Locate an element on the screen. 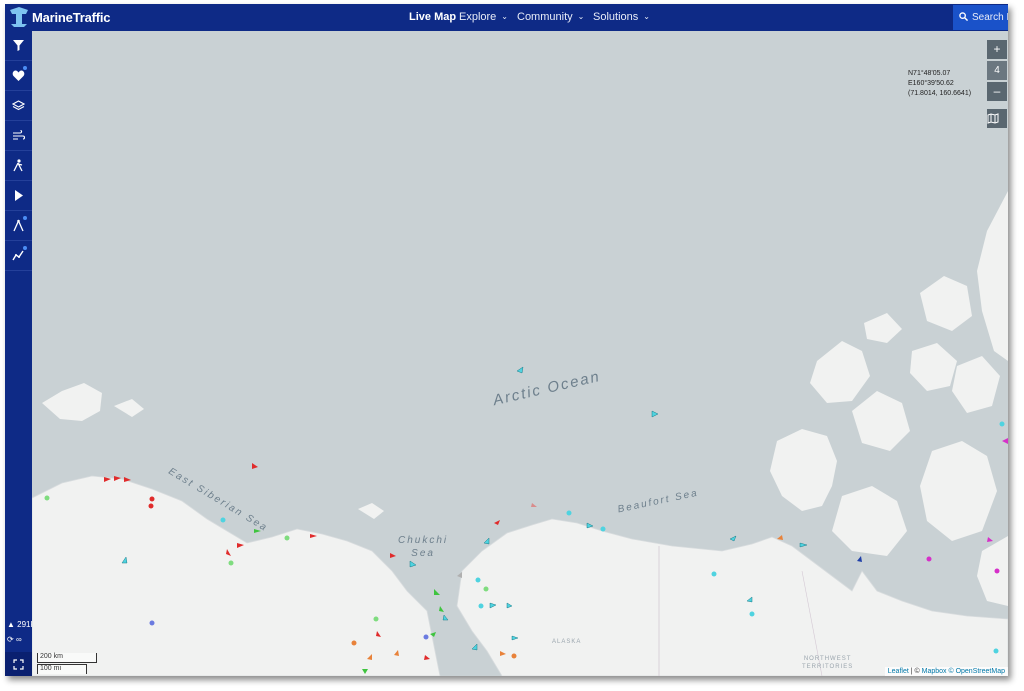 This screenshot has height=691, width=1024. live-indicator: ⟳ ∞ is located at coordinates (14, 639).